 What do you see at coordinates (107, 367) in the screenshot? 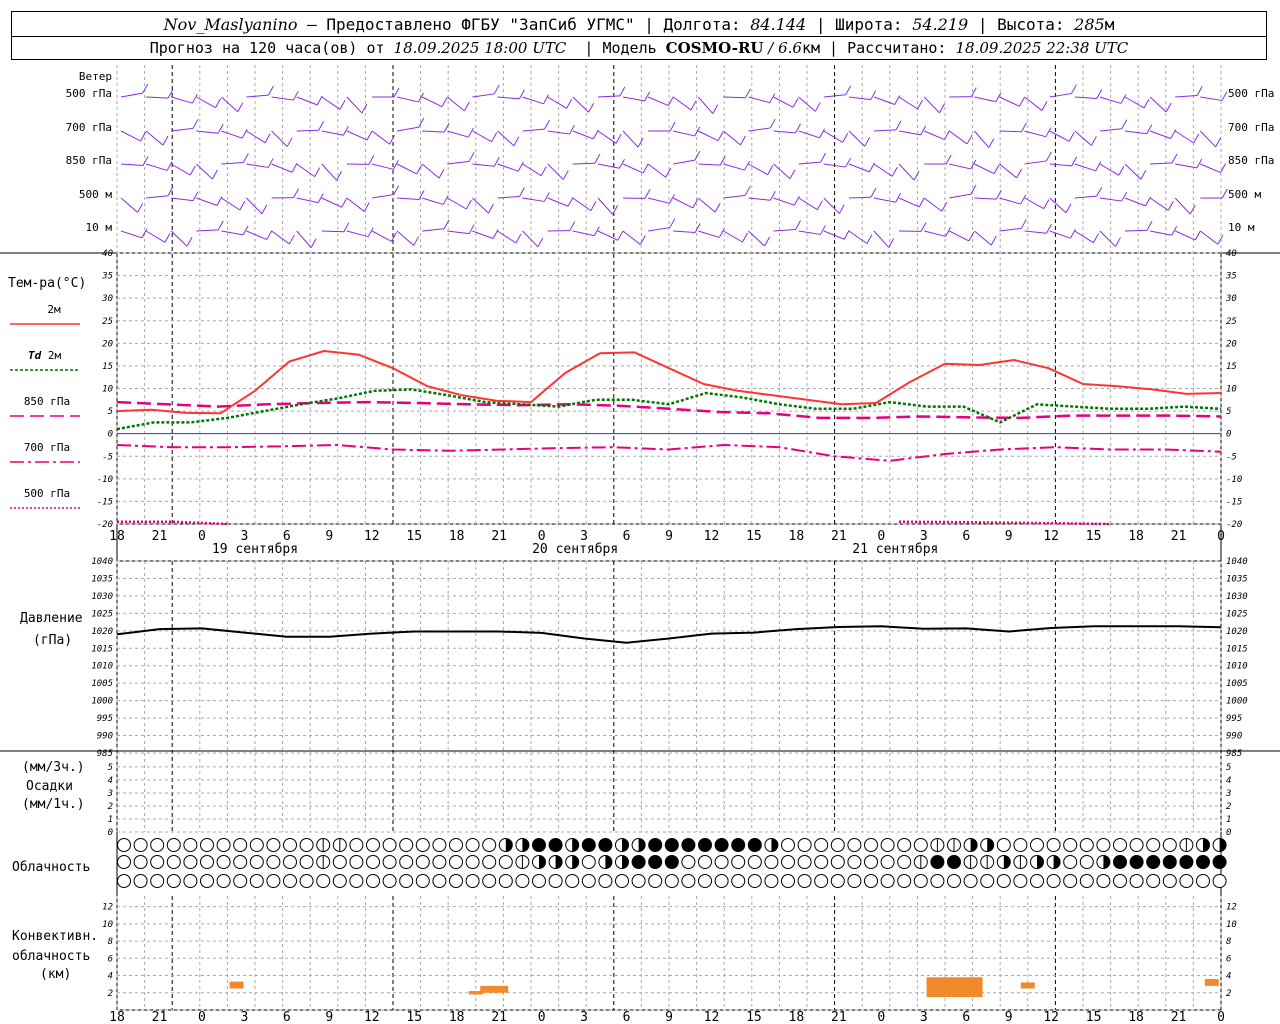
I see `temp-tick-left: 15` at bounding box center [107, 367].